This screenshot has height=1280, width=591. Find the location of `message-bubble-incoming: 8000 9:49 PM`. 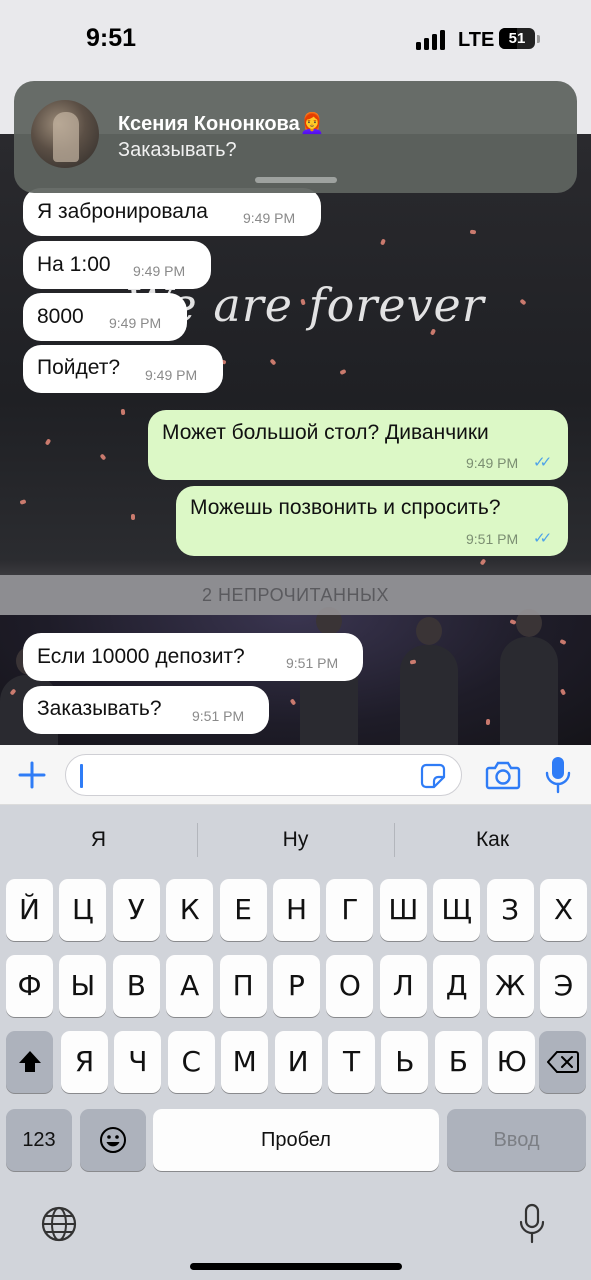

message-bubble-incoming: 8000 9:49 PM is located at coordinates (105, 317).